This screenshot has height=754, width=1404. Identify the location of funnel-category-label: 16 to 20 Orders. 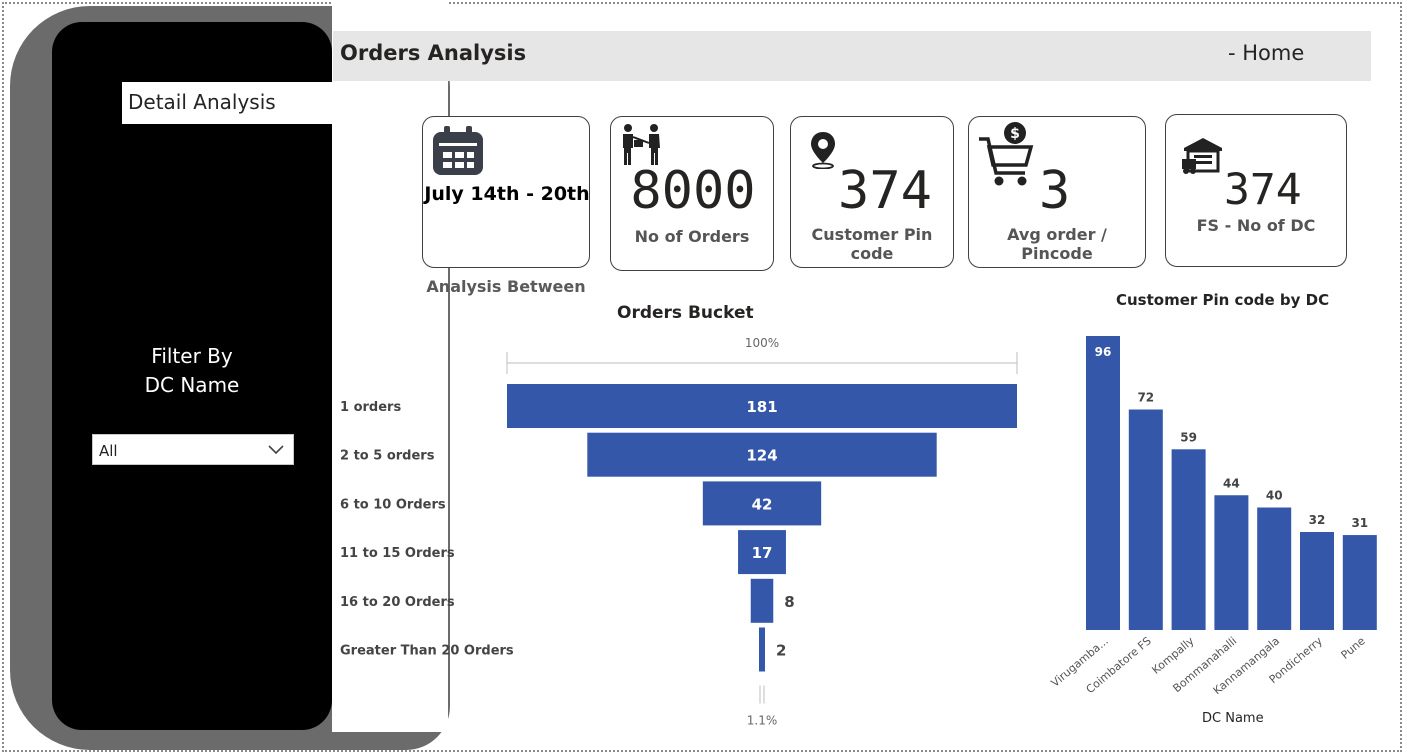
(397, 602).